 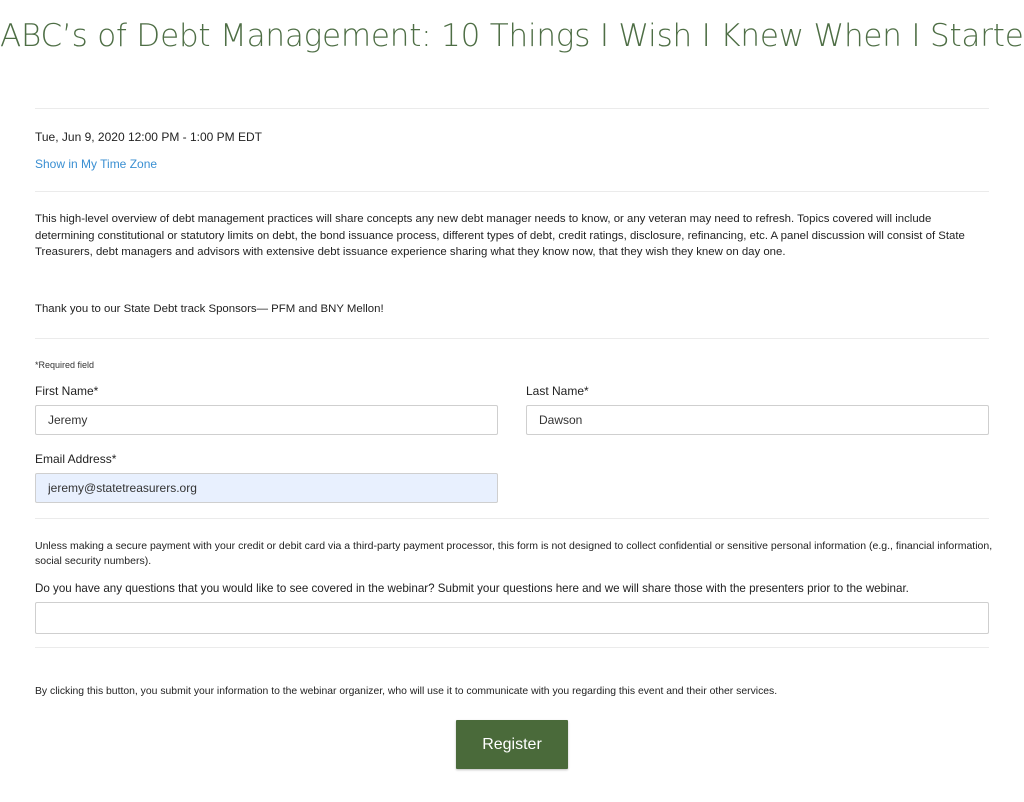 What do you see at coordinates (96, 164) in the screenshot?
I see `show-in-my-time-zone-link: Show in My Time Zone` at bounding box center [96, 164].